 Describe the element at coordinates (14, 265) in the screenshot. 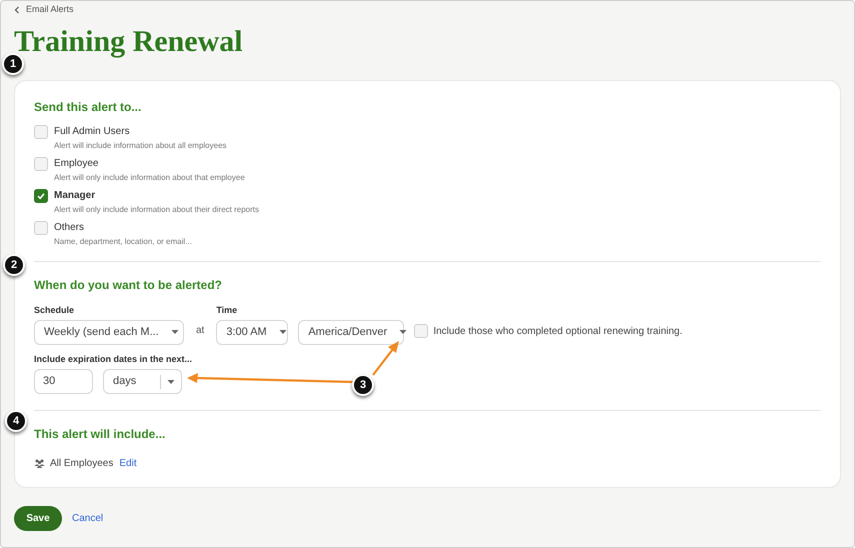

I see `step-marker: 2` at that location.